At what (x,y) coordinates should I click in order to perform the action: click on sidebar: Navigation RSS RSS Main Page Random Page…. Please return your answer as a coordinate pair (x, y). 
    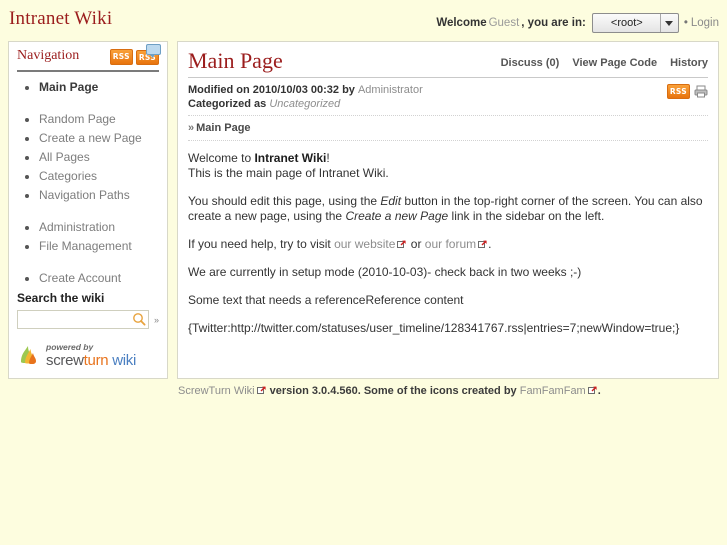
    Looking at the image, I should click on (88, 210).